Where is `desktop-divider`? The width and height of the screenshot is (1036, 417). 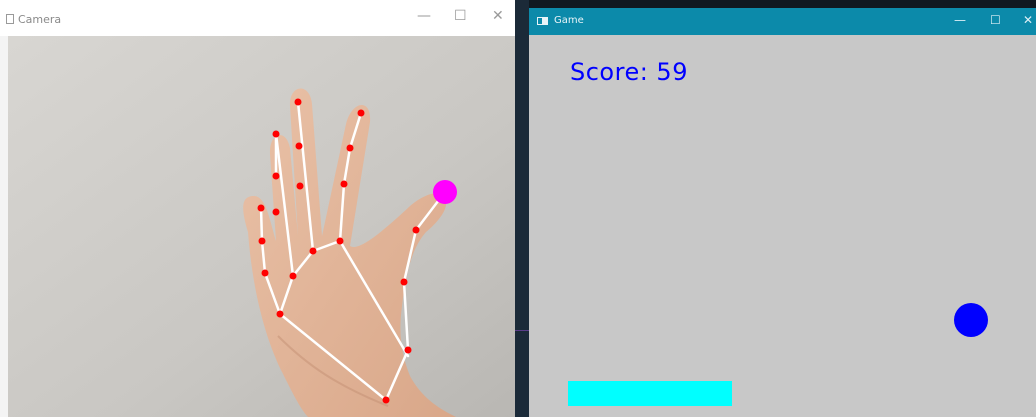 desktop-divider is located at coordinates (522, 330).